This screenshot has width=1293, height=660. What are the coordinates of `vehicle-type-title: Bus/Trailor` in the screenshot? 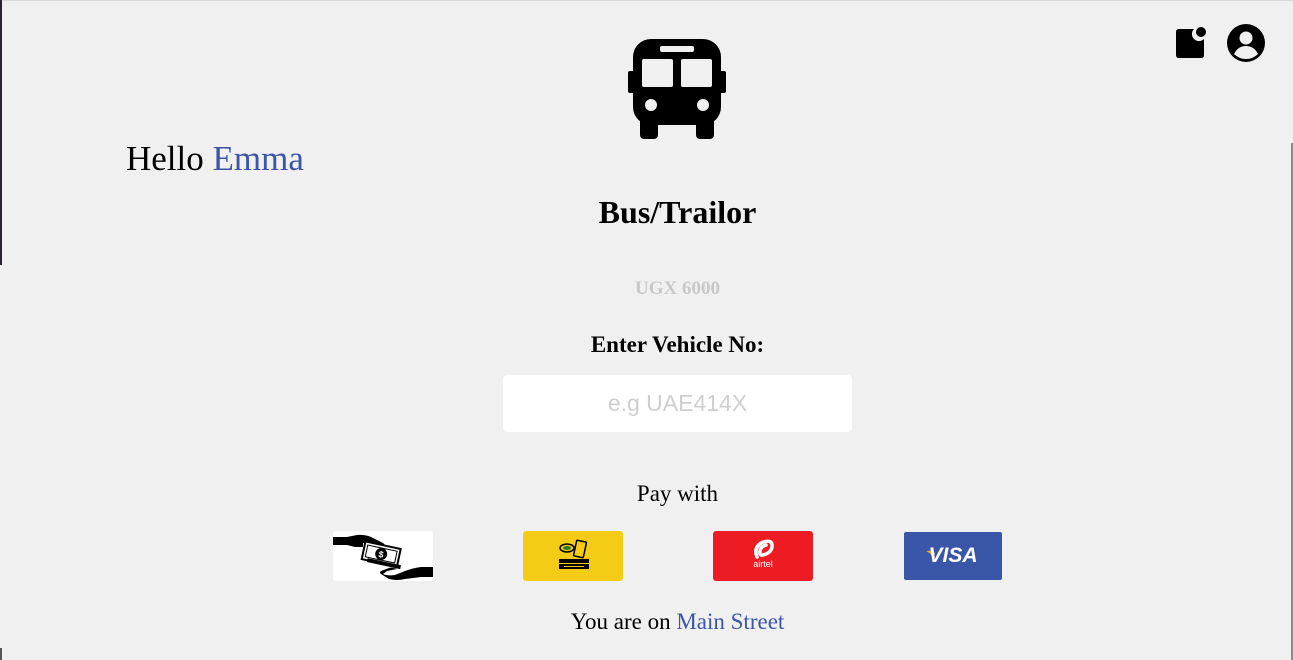 It's located at (677, 212).